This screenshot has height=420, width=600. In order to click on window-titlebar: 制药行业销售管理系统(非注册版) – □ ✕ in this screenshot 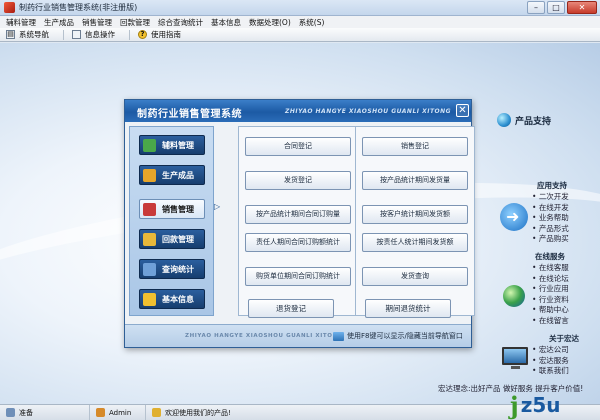, I will do `click(300, 8)`.